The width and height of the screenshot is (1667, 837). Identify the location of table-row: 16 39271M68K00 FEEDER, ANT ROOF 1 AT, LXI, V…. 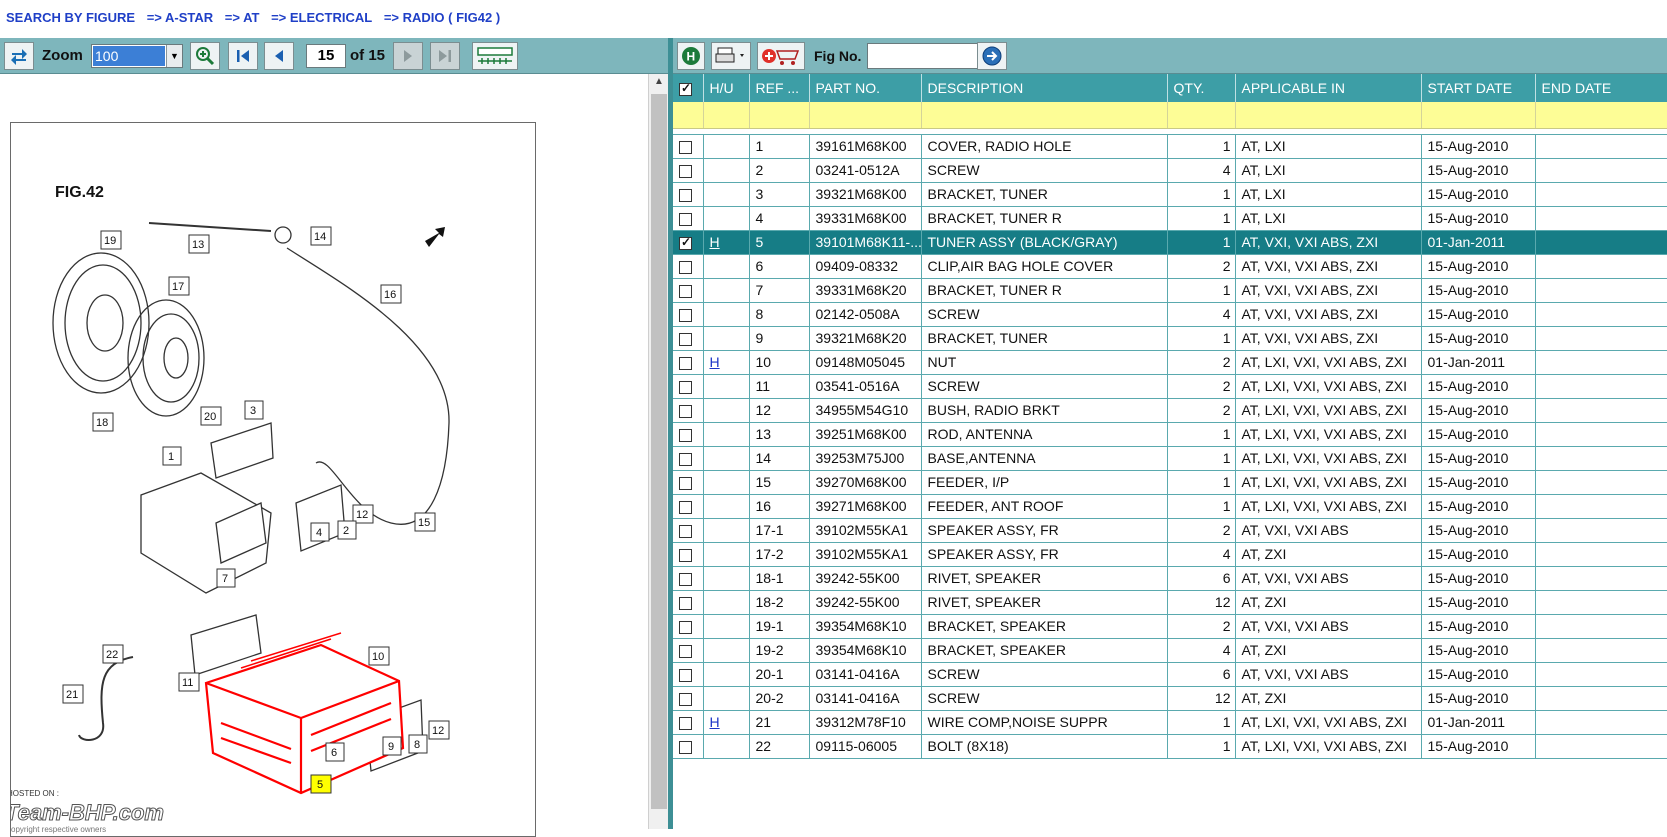
(1170, 506).